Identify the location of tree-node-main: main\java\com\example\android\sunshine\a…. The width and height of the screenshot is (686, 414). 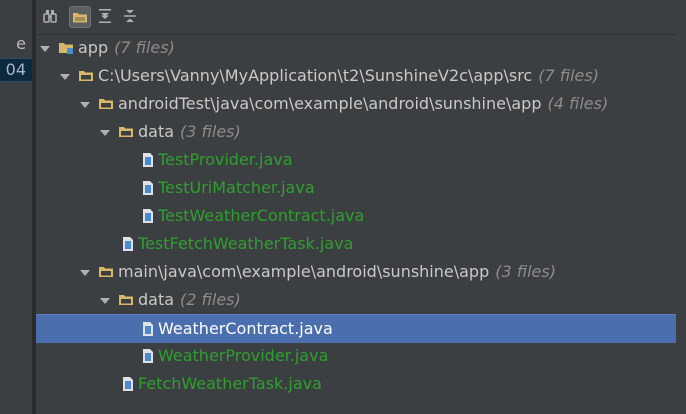
(356, 272).